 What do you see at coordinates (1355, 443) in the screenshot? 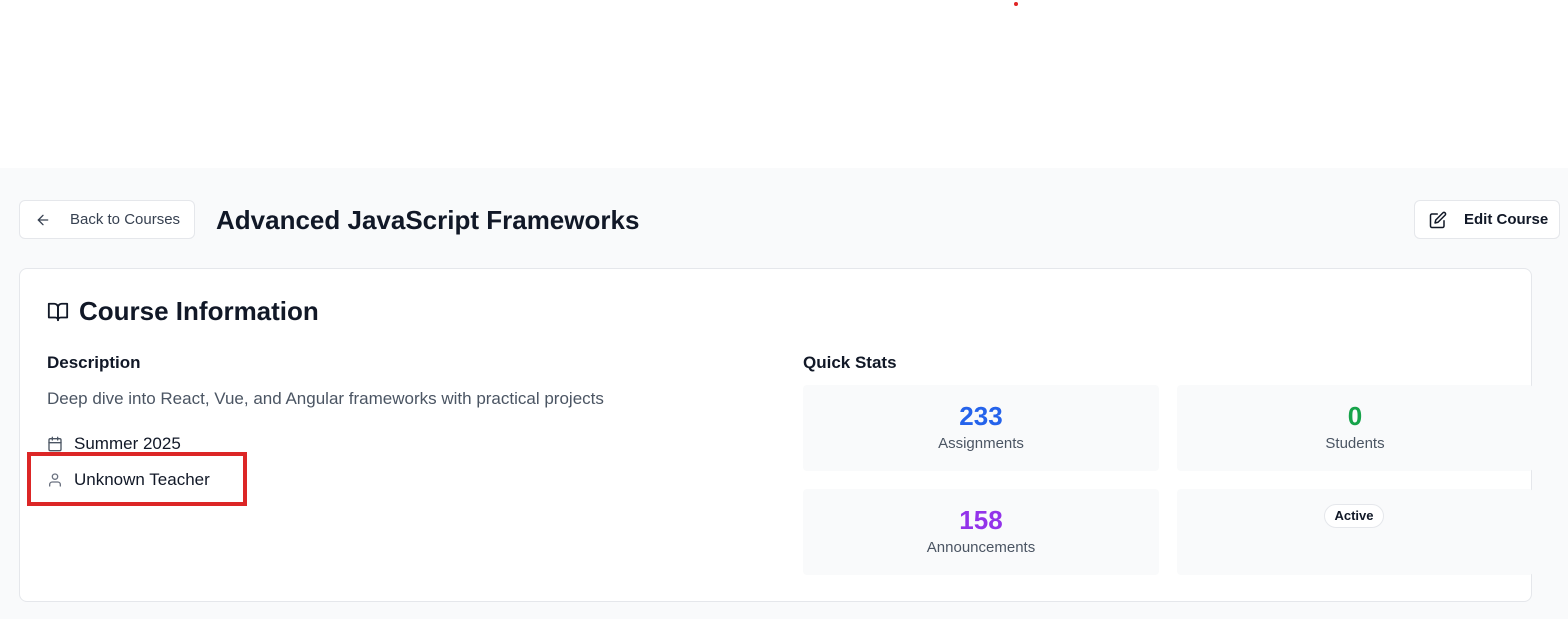
I see `students-label: Students` at bounding box center [1355, 443].